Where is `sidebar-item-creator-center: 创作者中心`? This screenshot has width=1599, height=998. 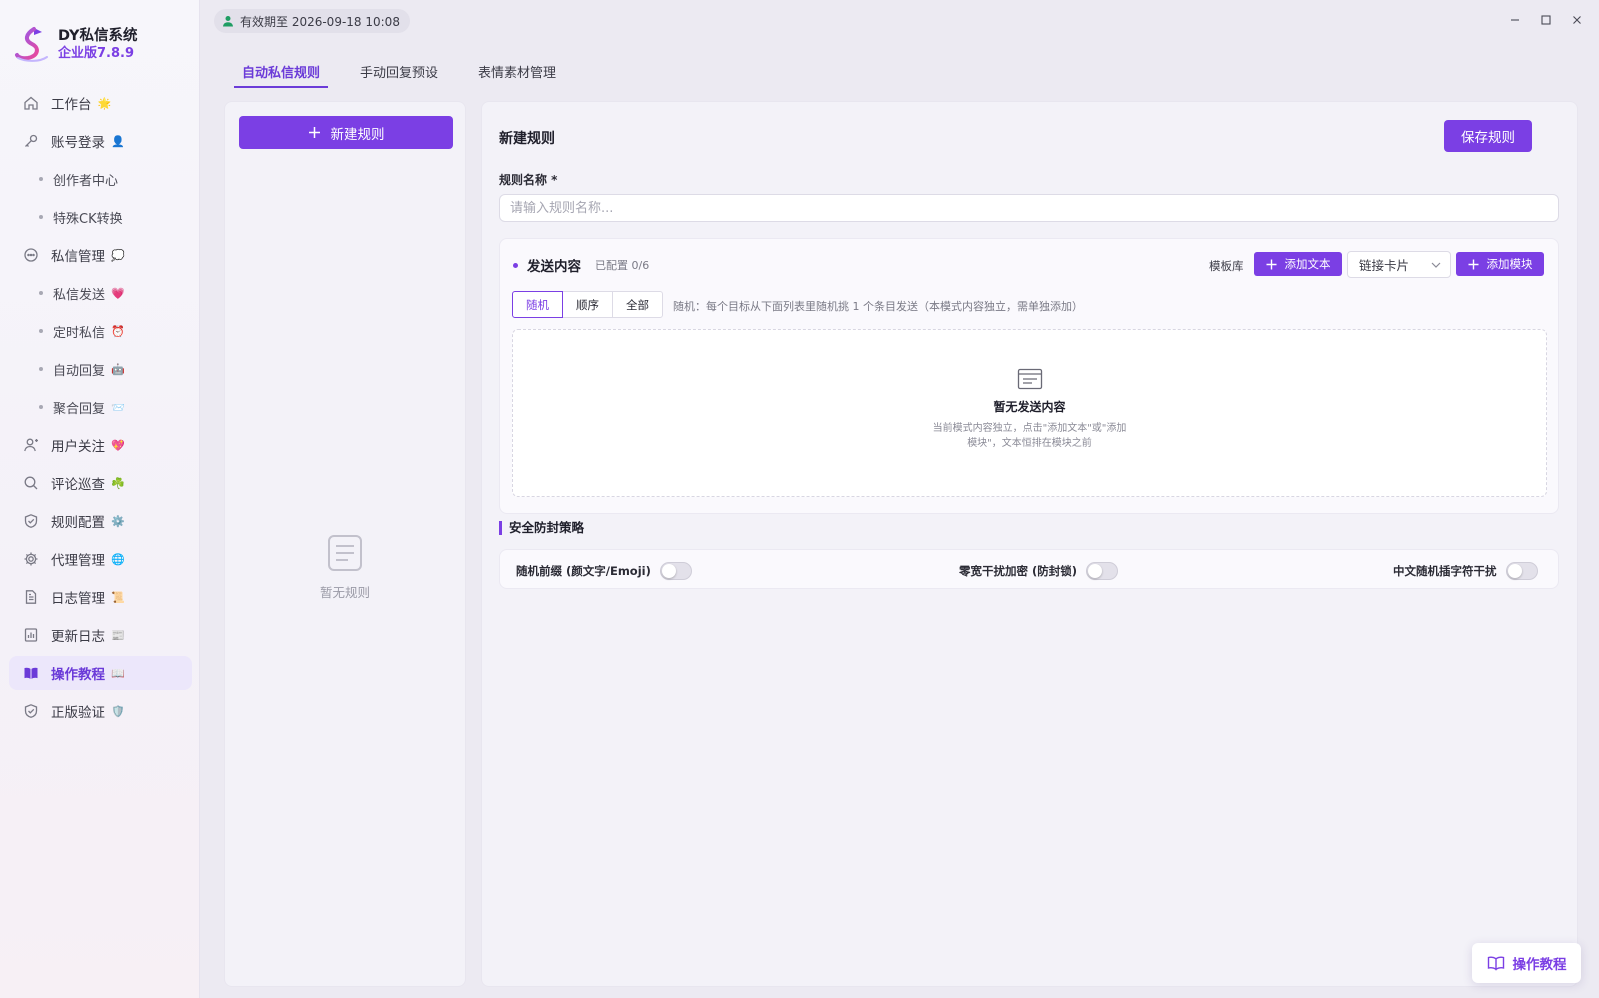 sidebar-item-creator-center: 创作者中心 is located at coordinates (100, 179).